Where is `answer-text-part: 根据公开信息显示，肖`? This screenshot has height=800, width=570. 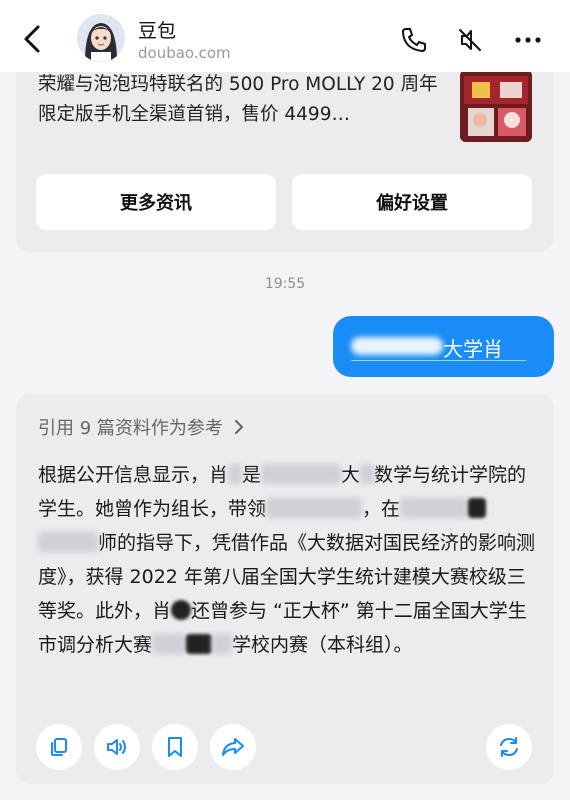 answer-text-part: 根据公开信息显示，肖 is located at coordinates (133, 475).